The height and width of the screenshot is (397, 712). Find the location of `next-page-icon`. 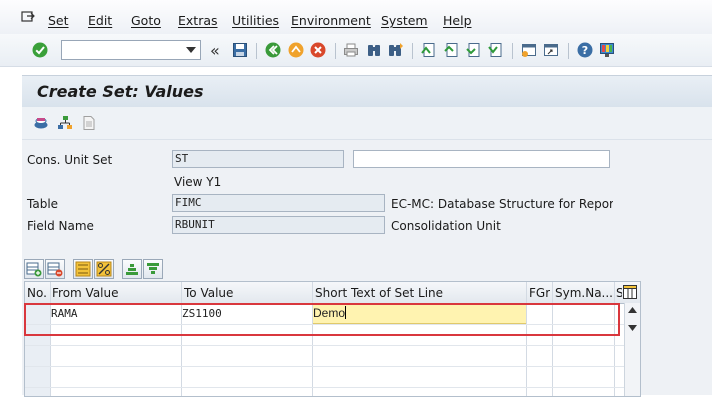

next-page-icon is located at coordinates (473, 50).